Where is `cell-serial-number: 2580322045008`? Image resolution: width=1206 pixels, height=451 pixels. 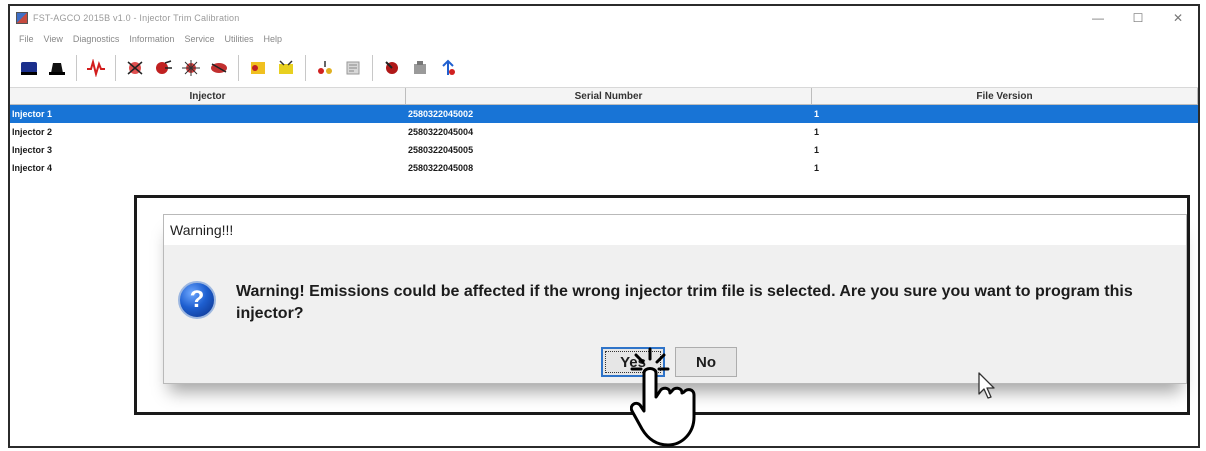
cell-serial-number: 2580322045008 is located at coordinates (441, 168).